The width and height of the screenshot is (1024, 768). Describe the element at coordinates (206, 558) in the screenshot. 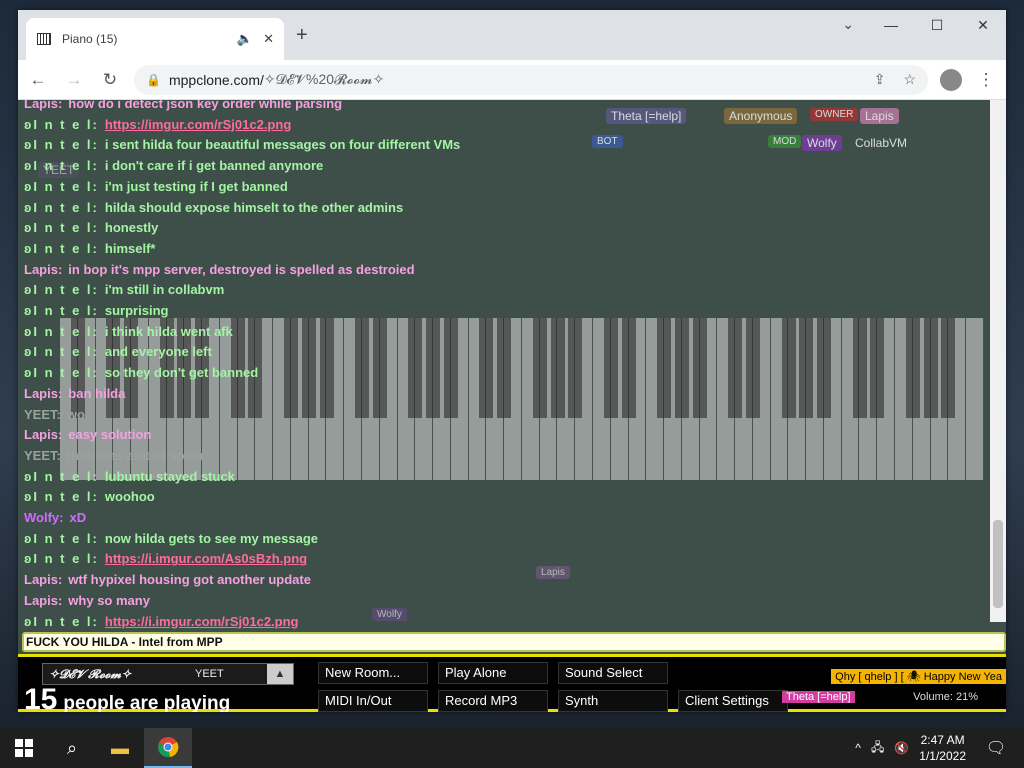

I see `chat-link: https://i.imgur.com/As0sBzh.png` at that location.